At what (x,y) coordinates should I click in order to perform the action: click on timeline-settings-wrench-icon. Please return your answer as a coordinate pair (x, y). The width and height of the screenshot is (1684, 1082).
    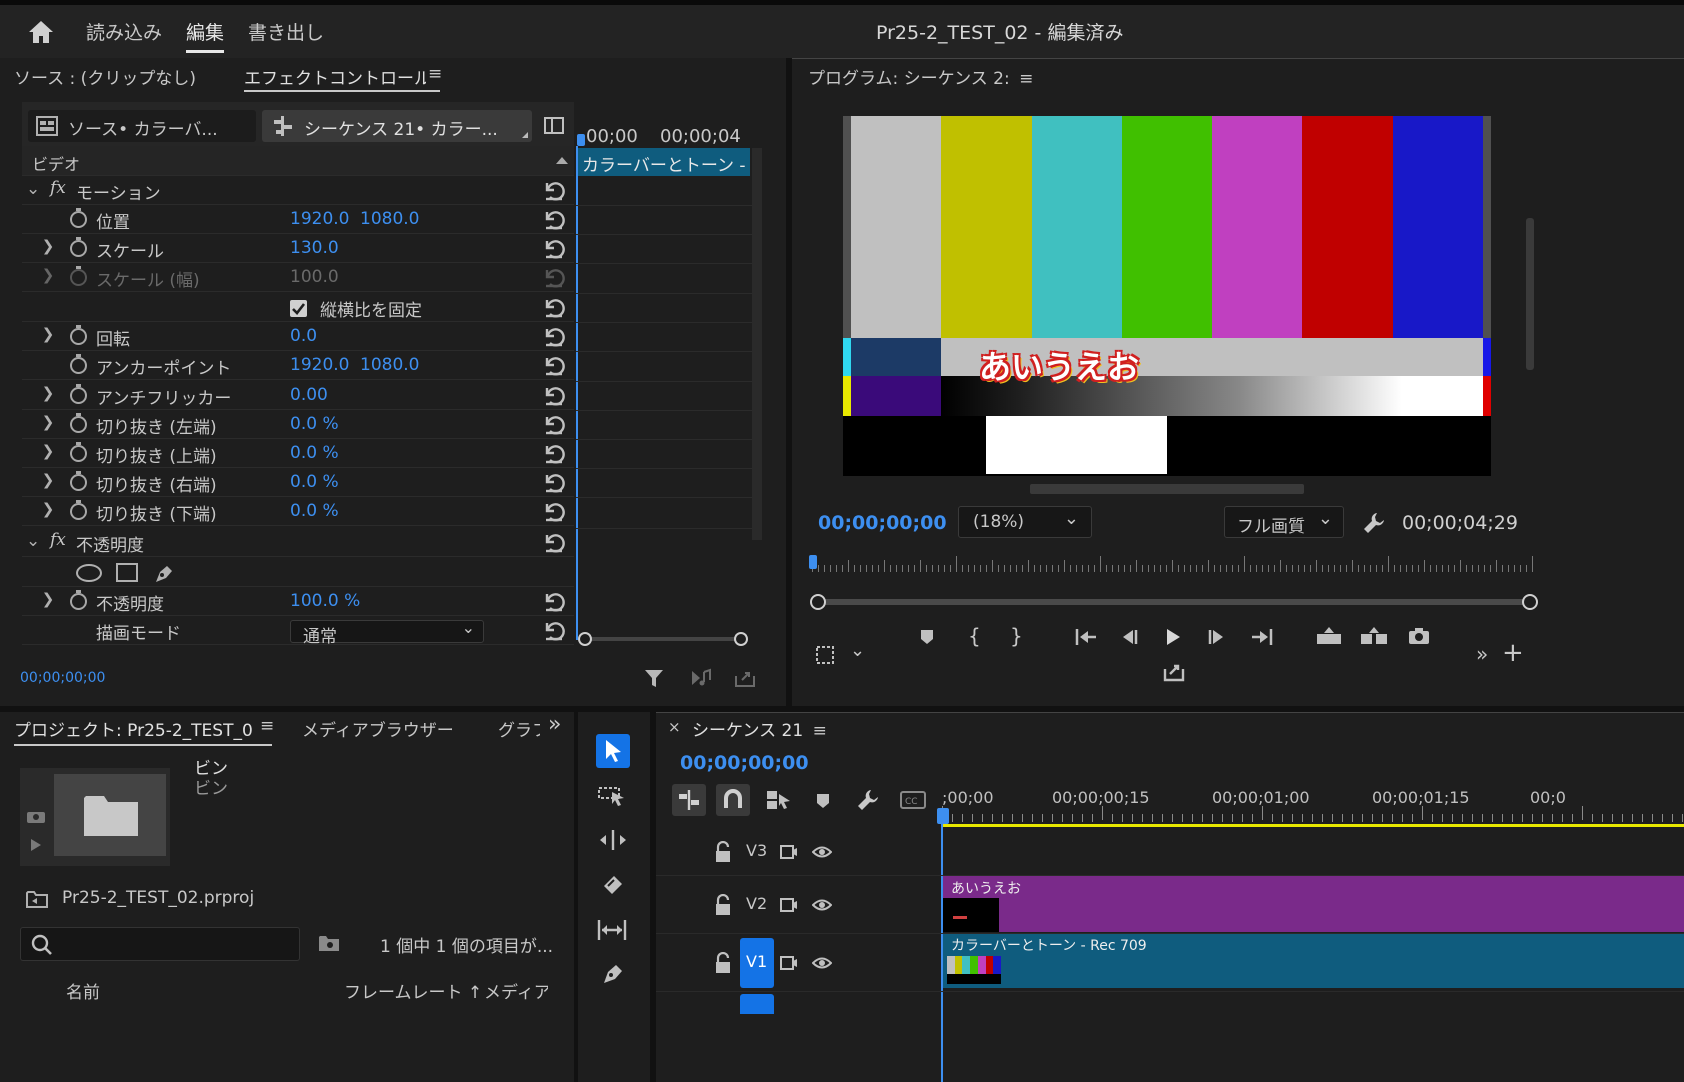
    Looking at the image, I should click on (868, 800).